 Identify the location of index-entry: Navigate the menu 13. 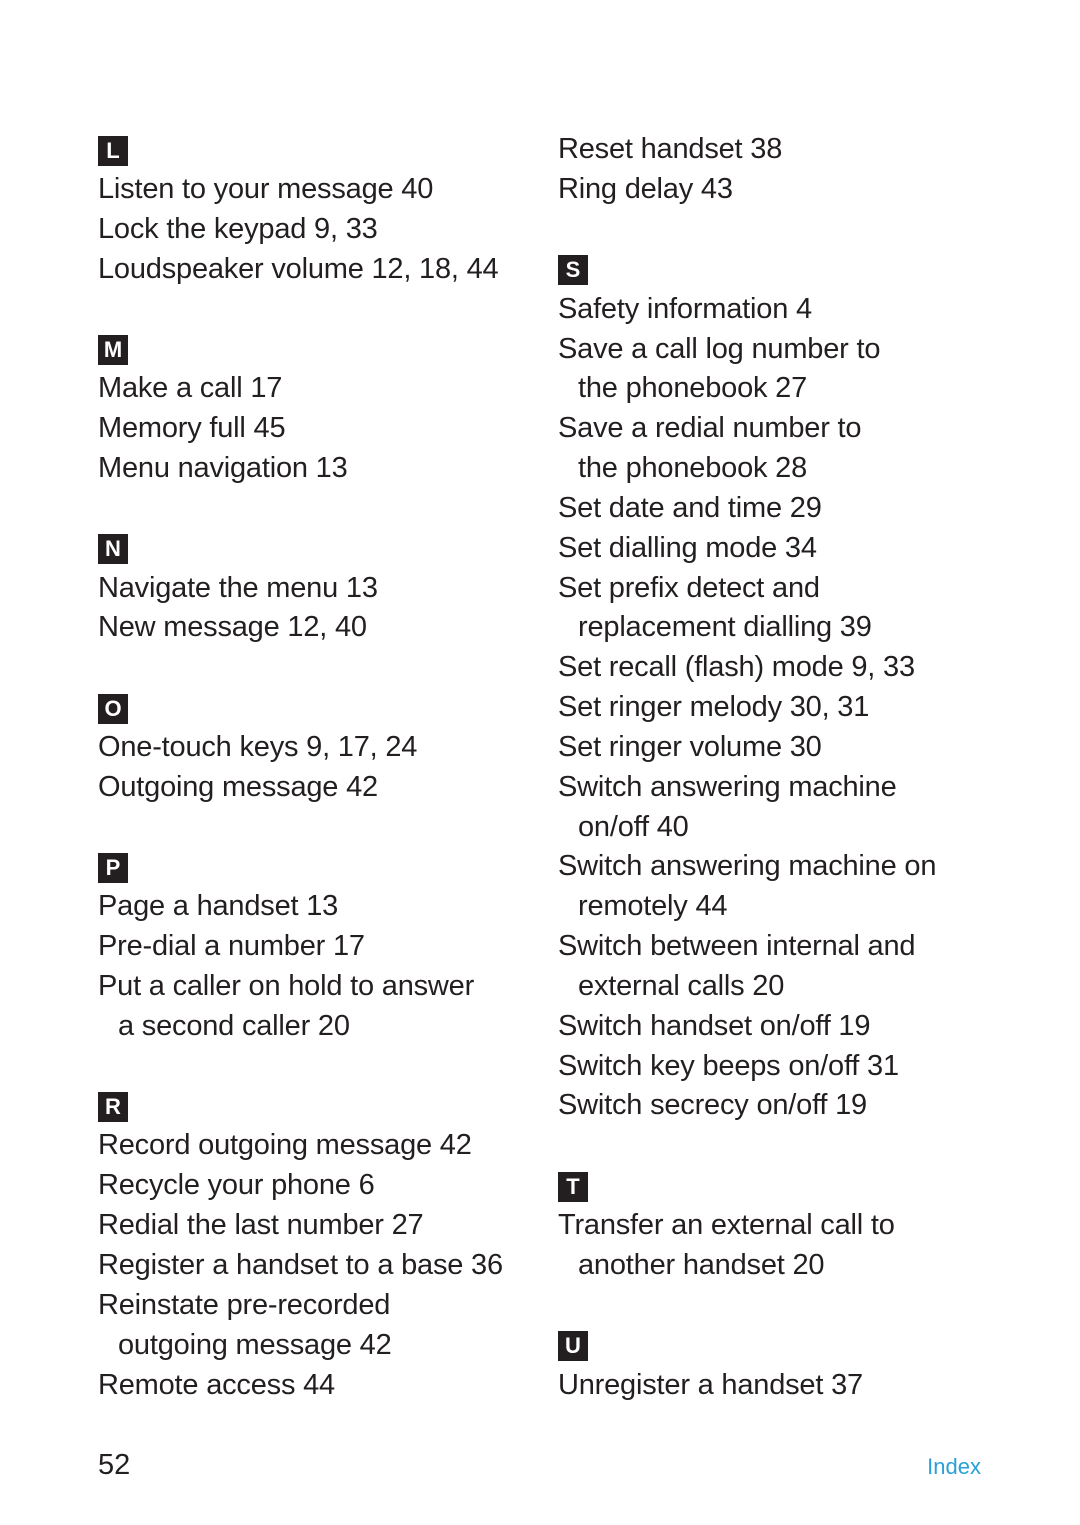
(238, 588).